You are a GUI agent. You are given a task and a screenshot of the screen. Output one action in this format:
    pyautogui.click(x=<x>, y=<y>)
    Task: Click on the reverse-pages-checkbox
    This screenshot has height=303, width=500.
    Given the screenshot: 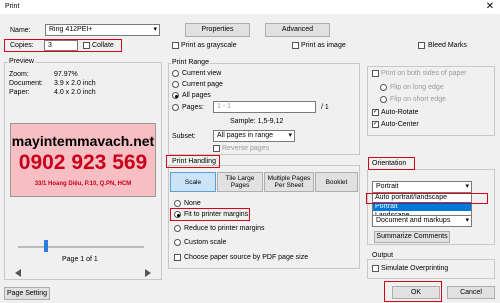 What is the action you would take?
    pyautogui.click(x=216, y=148)
    